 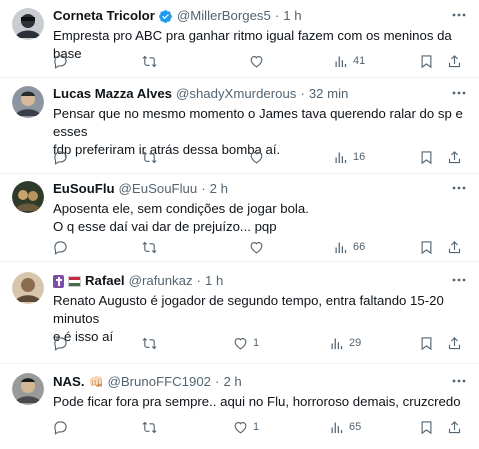 I want to click on author-handle: @shadyXmurderous, so click(x=236, y=94).